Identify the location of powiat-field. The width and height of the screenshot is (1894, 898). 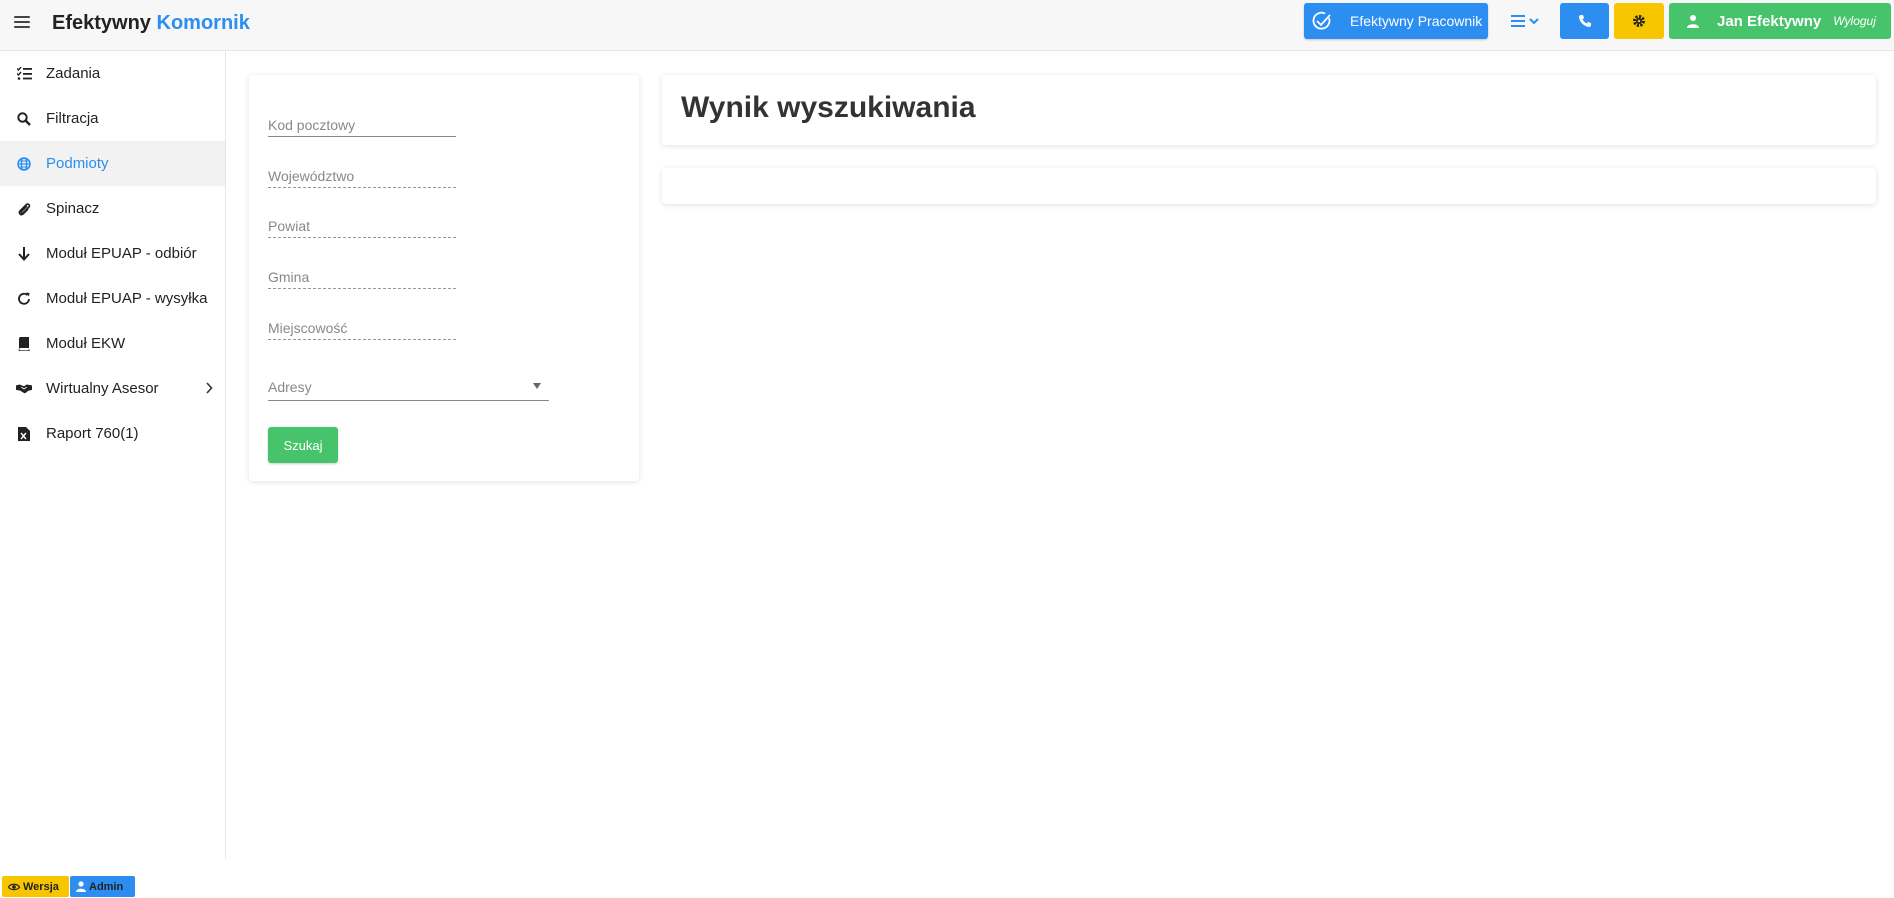
(362, 227).